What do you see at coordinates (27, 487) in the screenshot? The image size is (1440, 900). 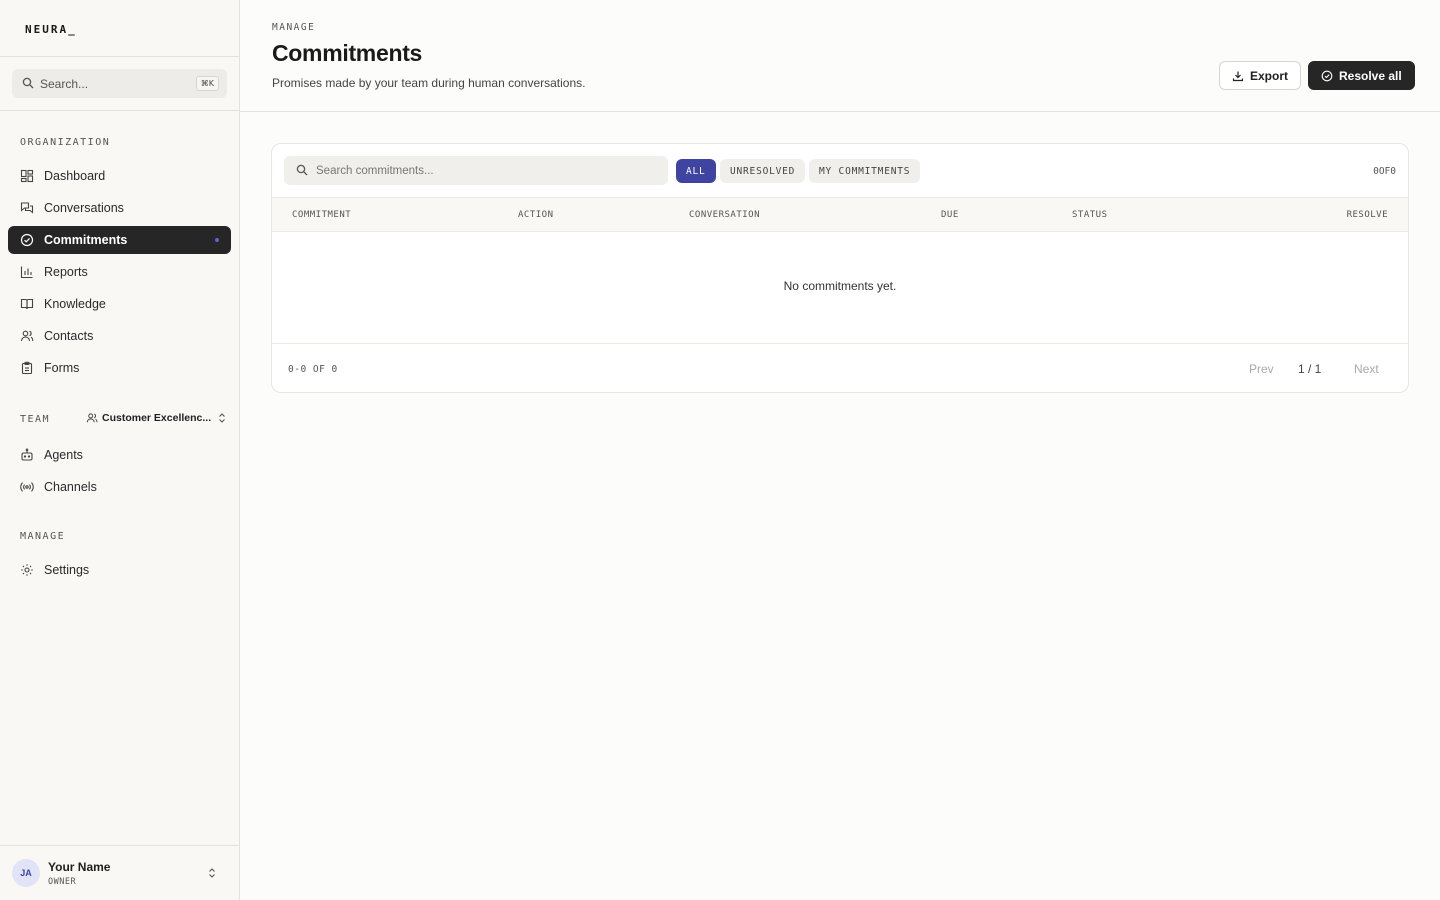 I see `broadcast-icon` at bounding box center [27, 487].